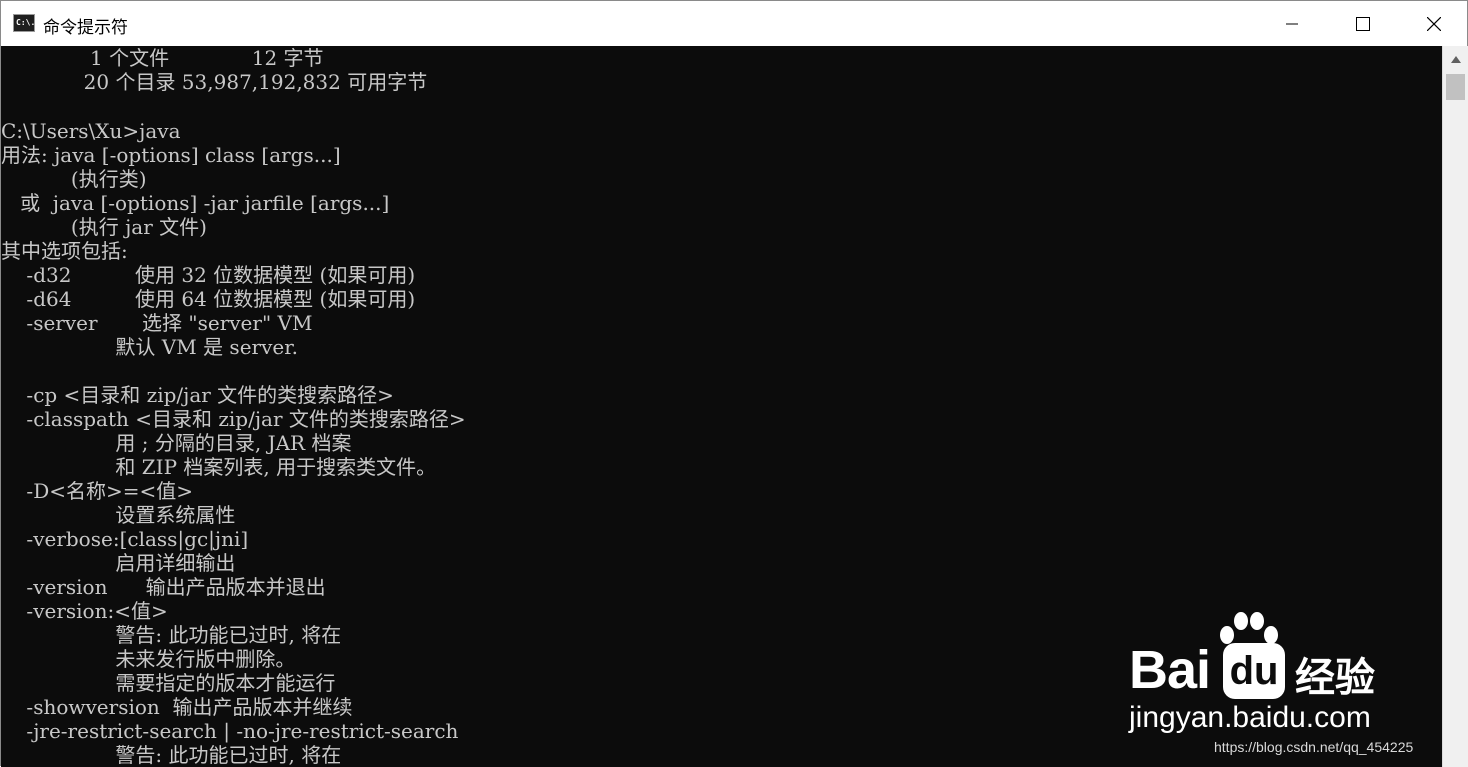 The width and height of the screenshot is (1468, 767). What do you see at coordinates (84, 611) in the screenshot?
I see `console-line: -version:<值>` at bounding box center [84, 611].